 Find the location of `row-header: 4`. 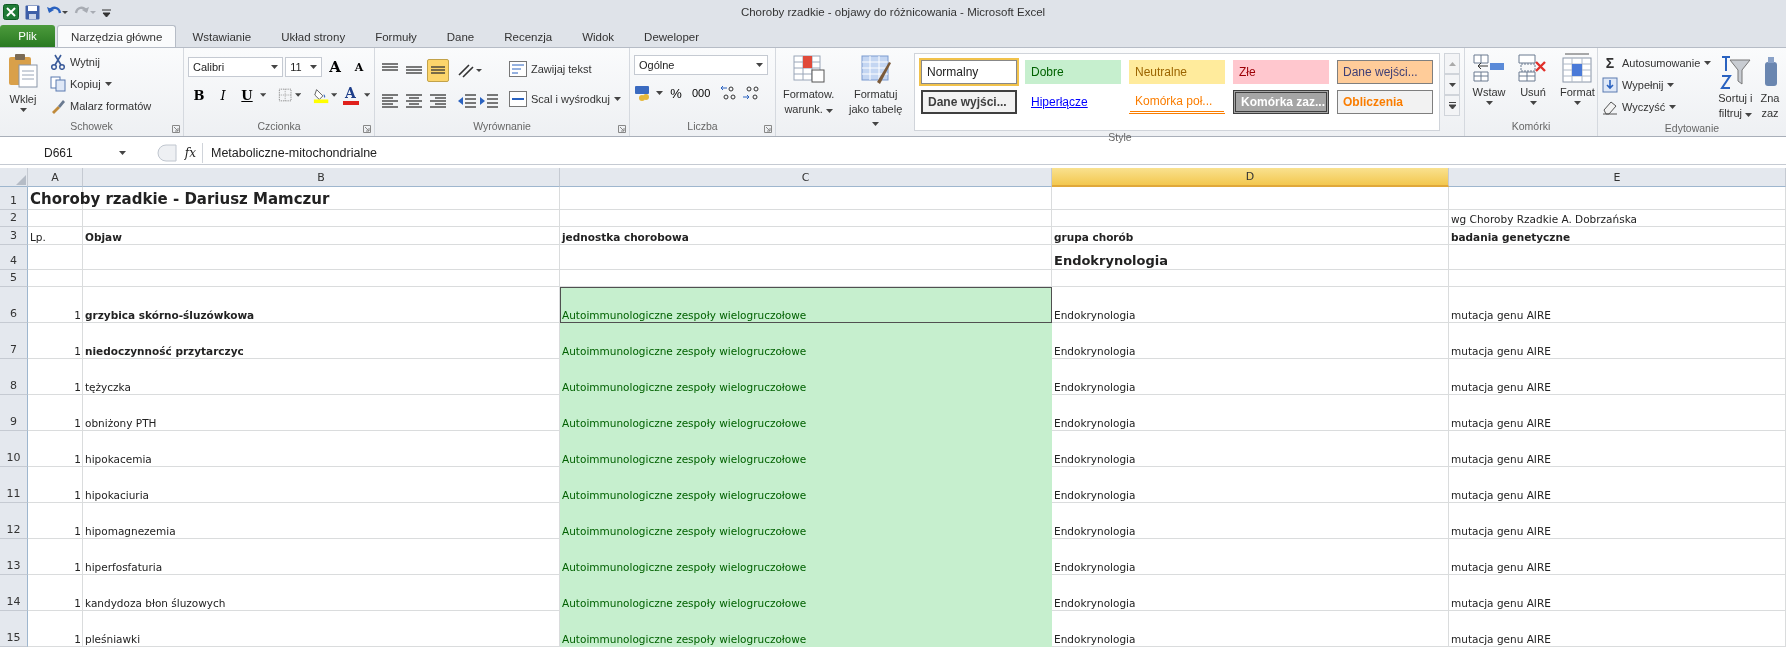

row-header: 4 is located at coordinates (14, 257).